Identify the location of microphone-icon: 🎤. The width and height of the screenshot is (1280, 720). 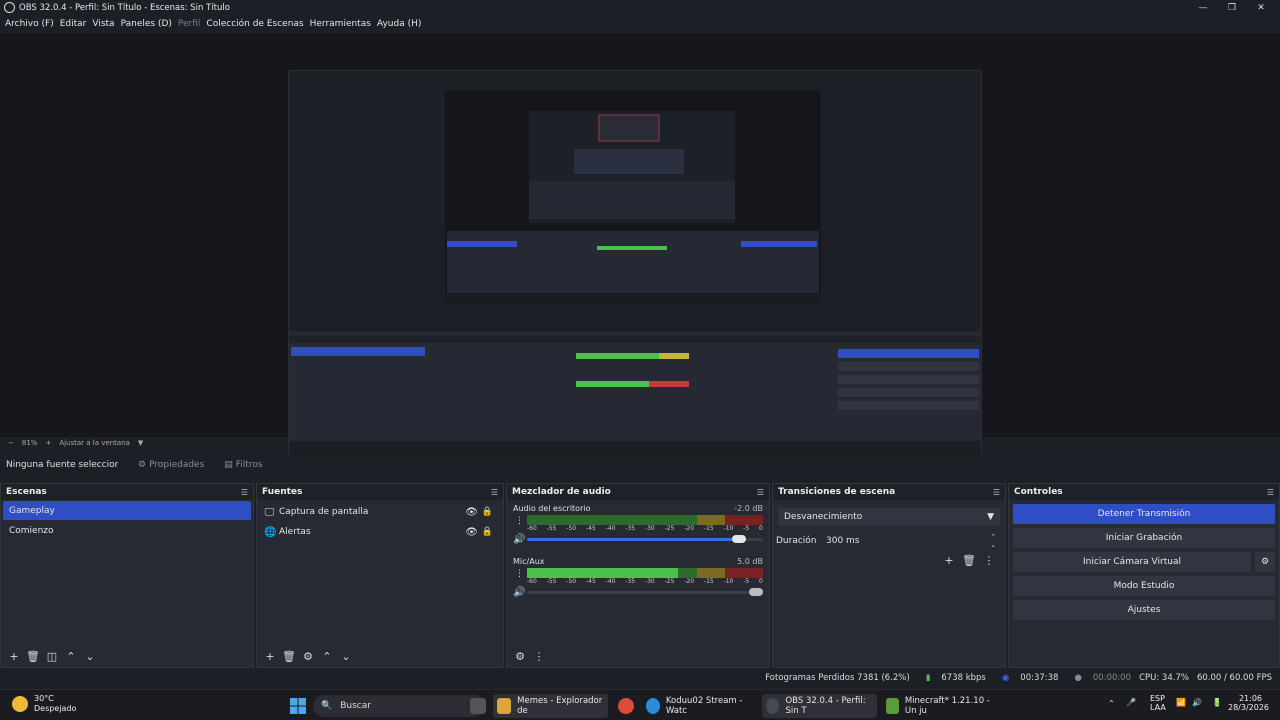
(1131, 702).